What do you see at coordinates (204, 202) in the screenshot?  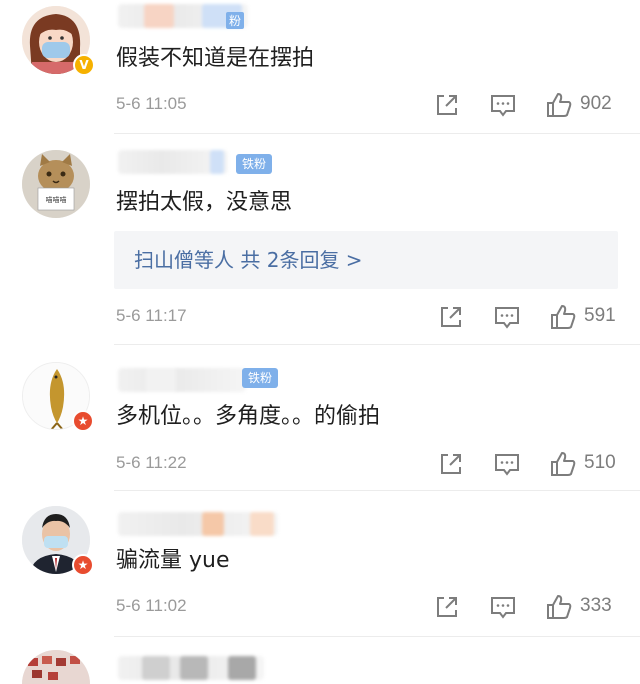 I see `comment-text: 摆拍太假，没意思` at bounding box center [204, 202].